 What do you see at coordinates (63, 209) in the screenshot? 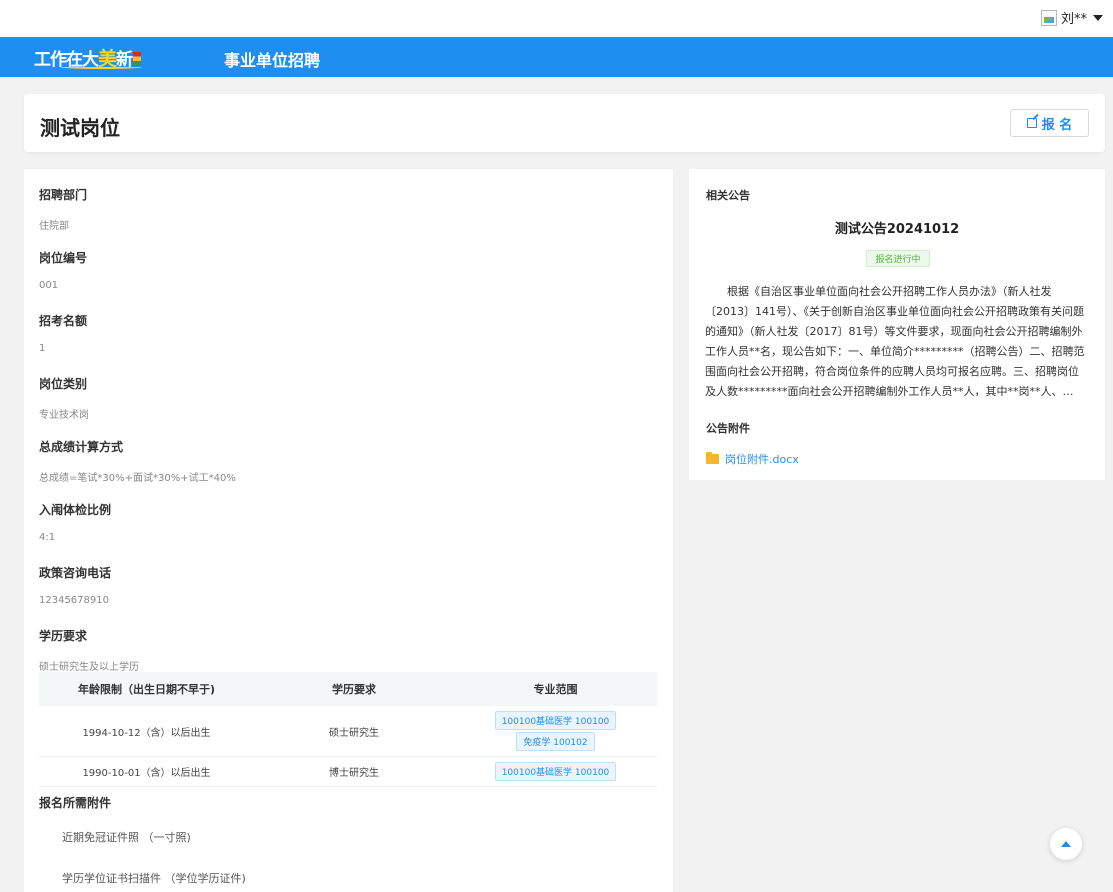
I see `field-department: 招聘部门 住院部` at bounding box center [63, 209].